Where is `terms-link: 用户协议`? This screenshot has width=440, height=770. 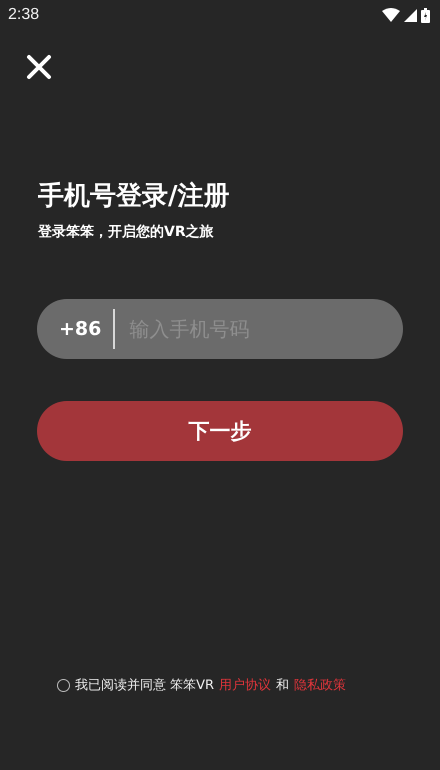 terms-link: 用户协议 is located at coordinates (245, 685).